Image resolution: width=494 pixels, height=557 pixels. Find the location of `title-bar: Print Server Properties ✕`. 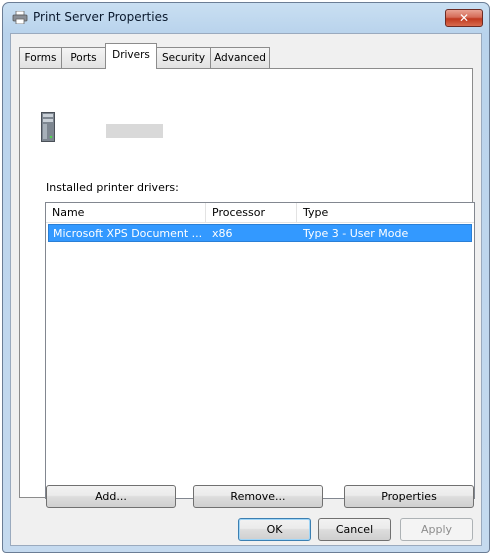

title-bar: Print Server Properties ✕ is located at coordinates (246, 17).